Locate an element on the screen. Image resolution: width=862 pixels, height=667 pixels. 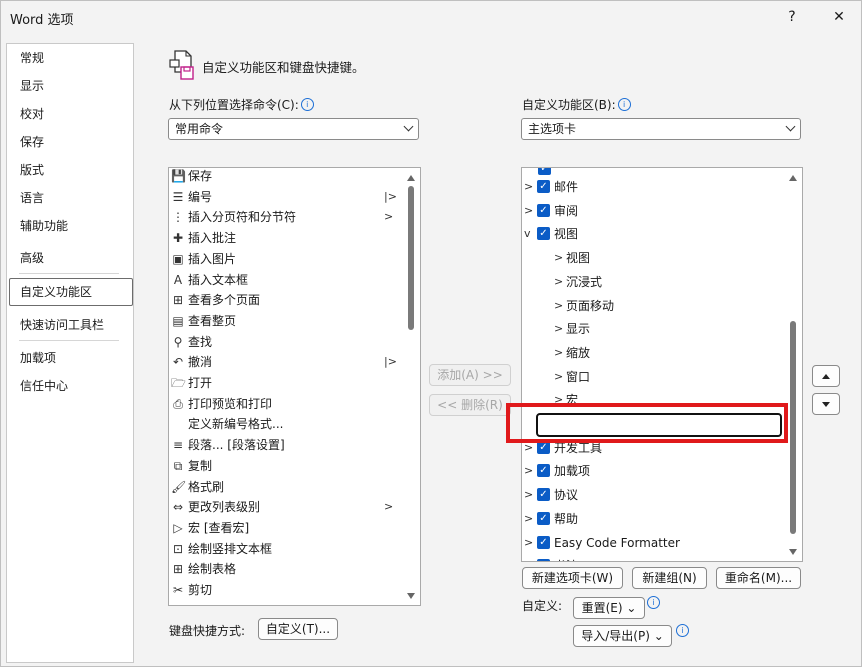
command-list-item: ≡ 段落... [段落设置] is located at coordinates (286, 445).